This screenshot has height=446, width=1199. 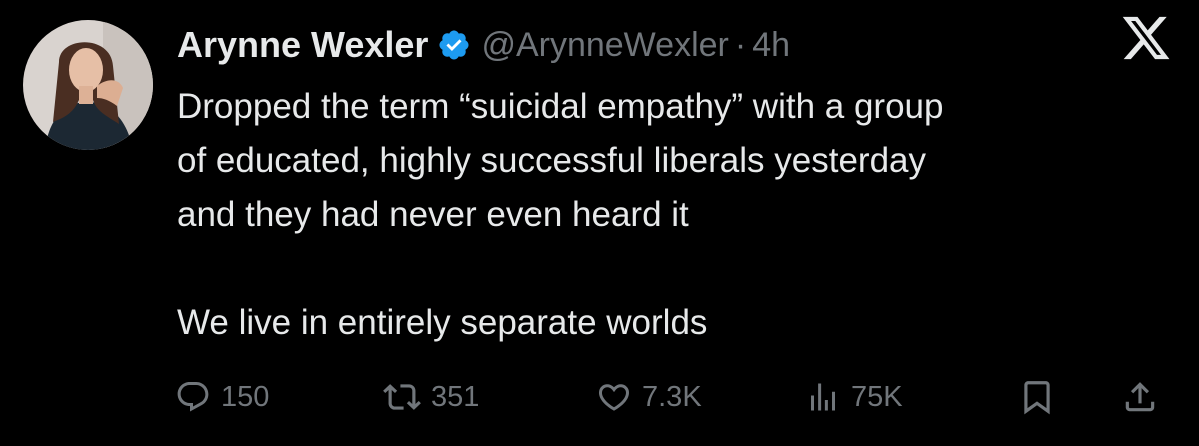 What do you see at coordinates (193, 397) in the screenshot?
I see `reply-icon` at bounding box center [193, 397].